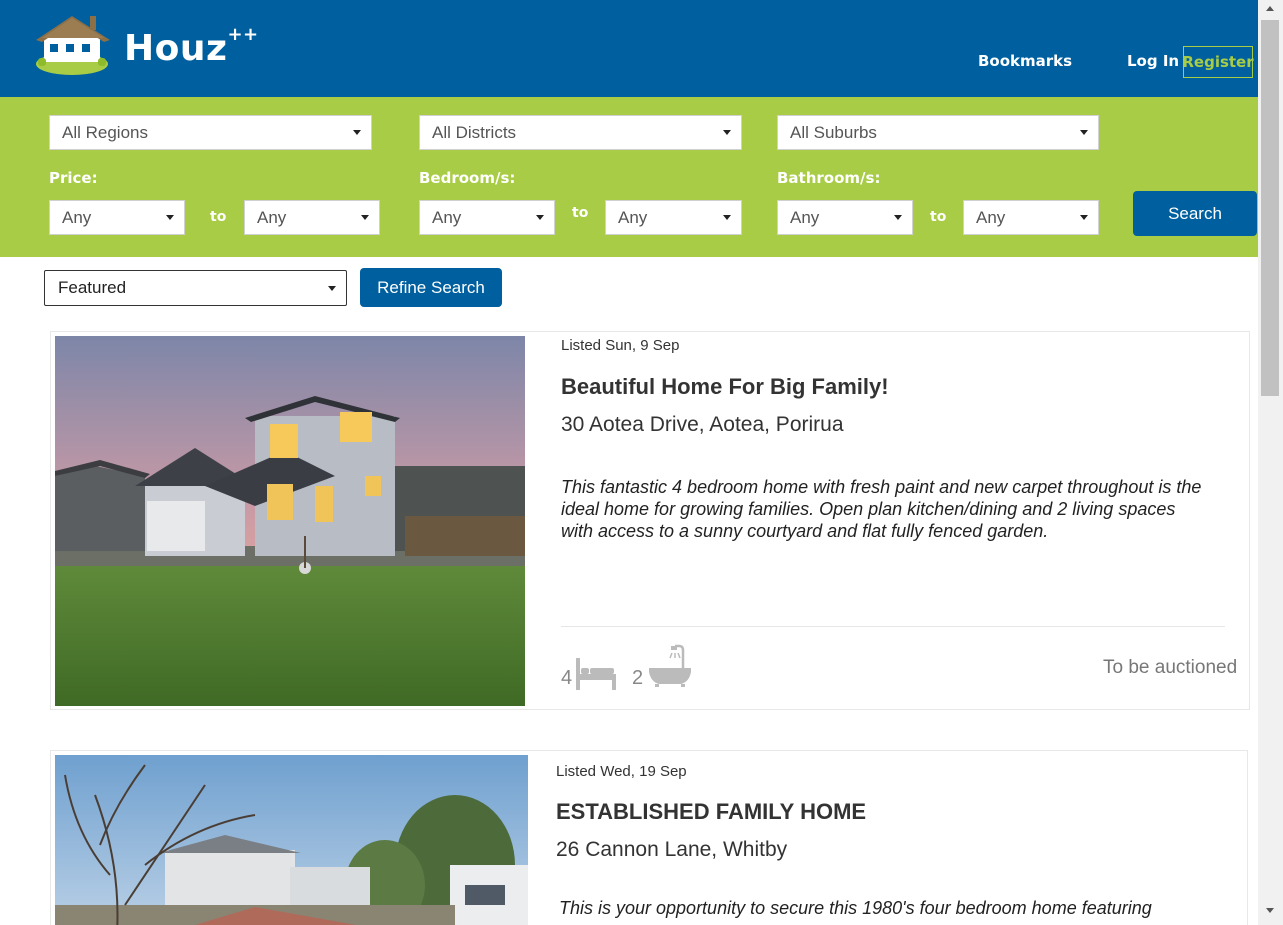 This screenshot has width=1283, height=925. I want to click on listing-address: 30 Aotea Drive, Aotea, Porirua, so click(702, 424).